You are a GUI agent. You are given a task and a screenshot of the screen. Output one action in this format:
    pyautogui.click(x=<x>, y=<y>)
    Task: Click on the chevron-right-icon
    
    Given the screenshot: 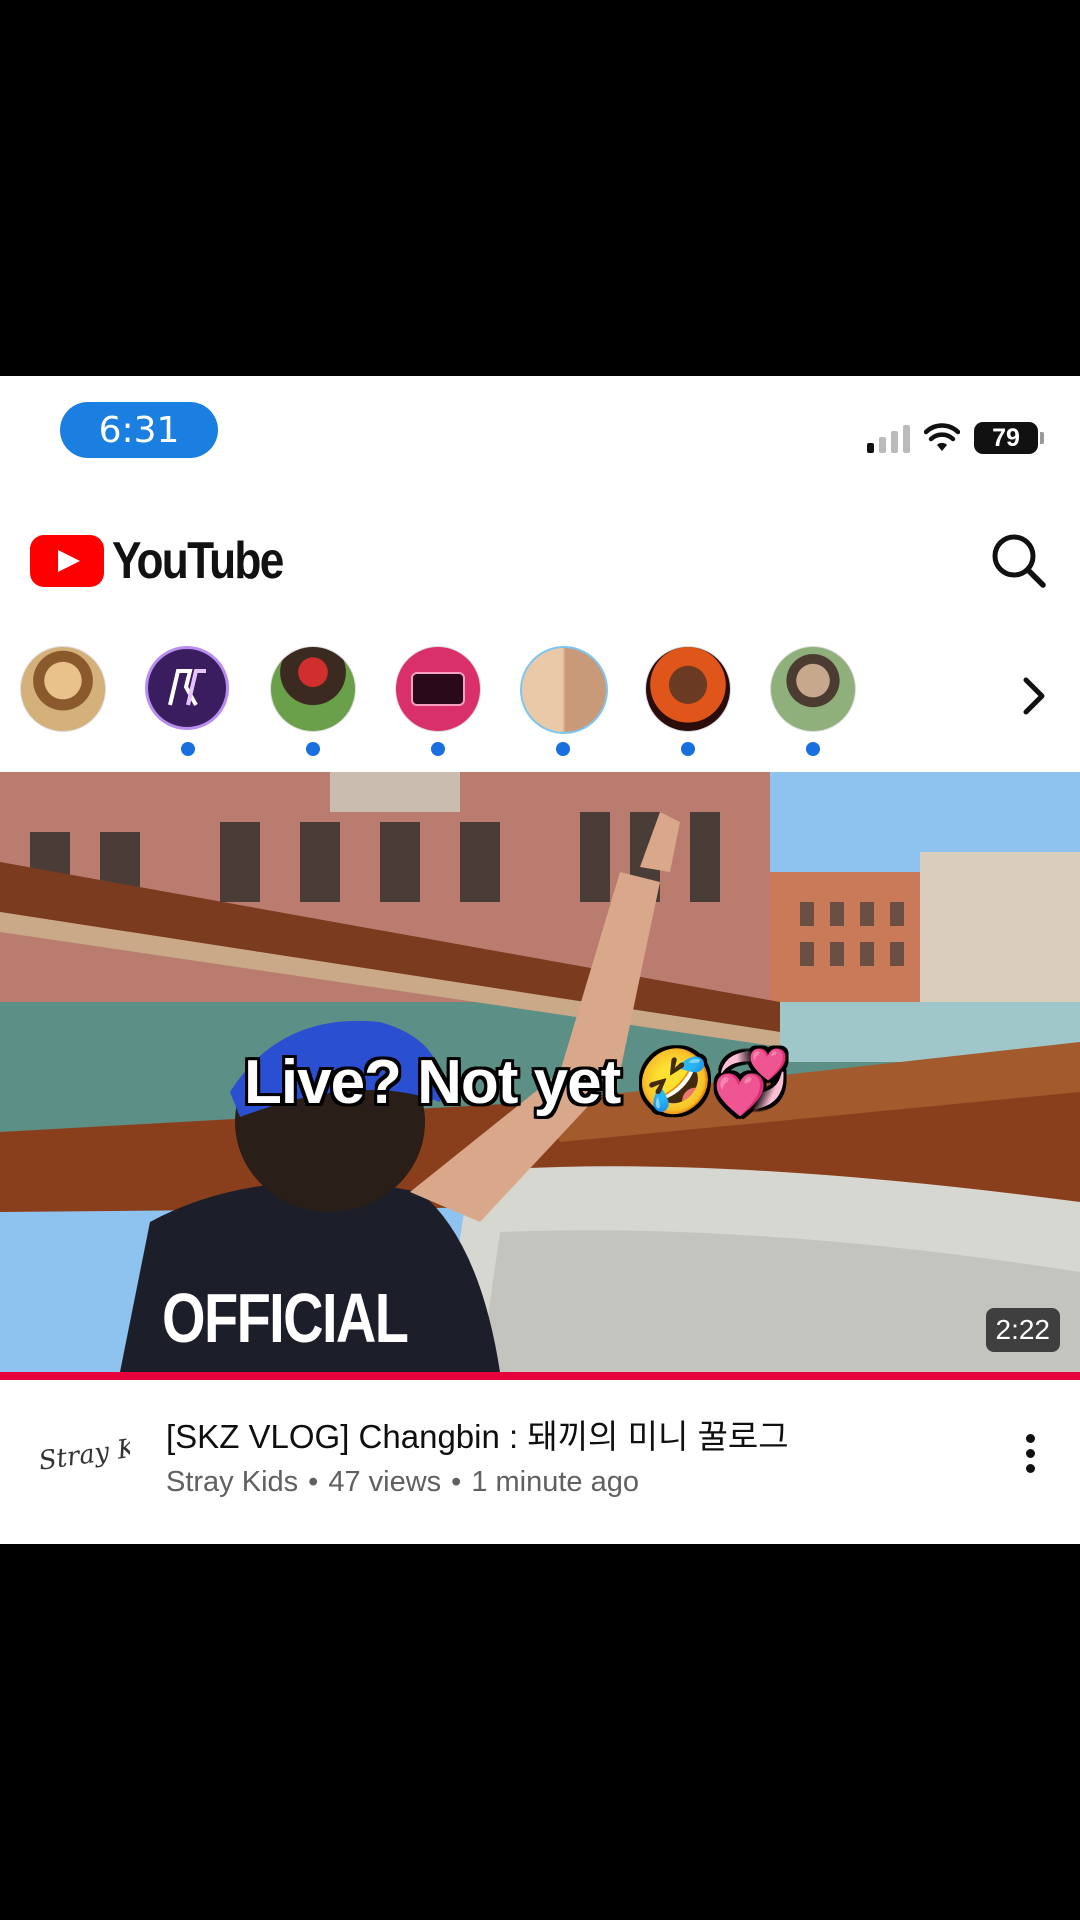 What is the action you would take?
    pyautogui.click(x=1034, y=696)
    